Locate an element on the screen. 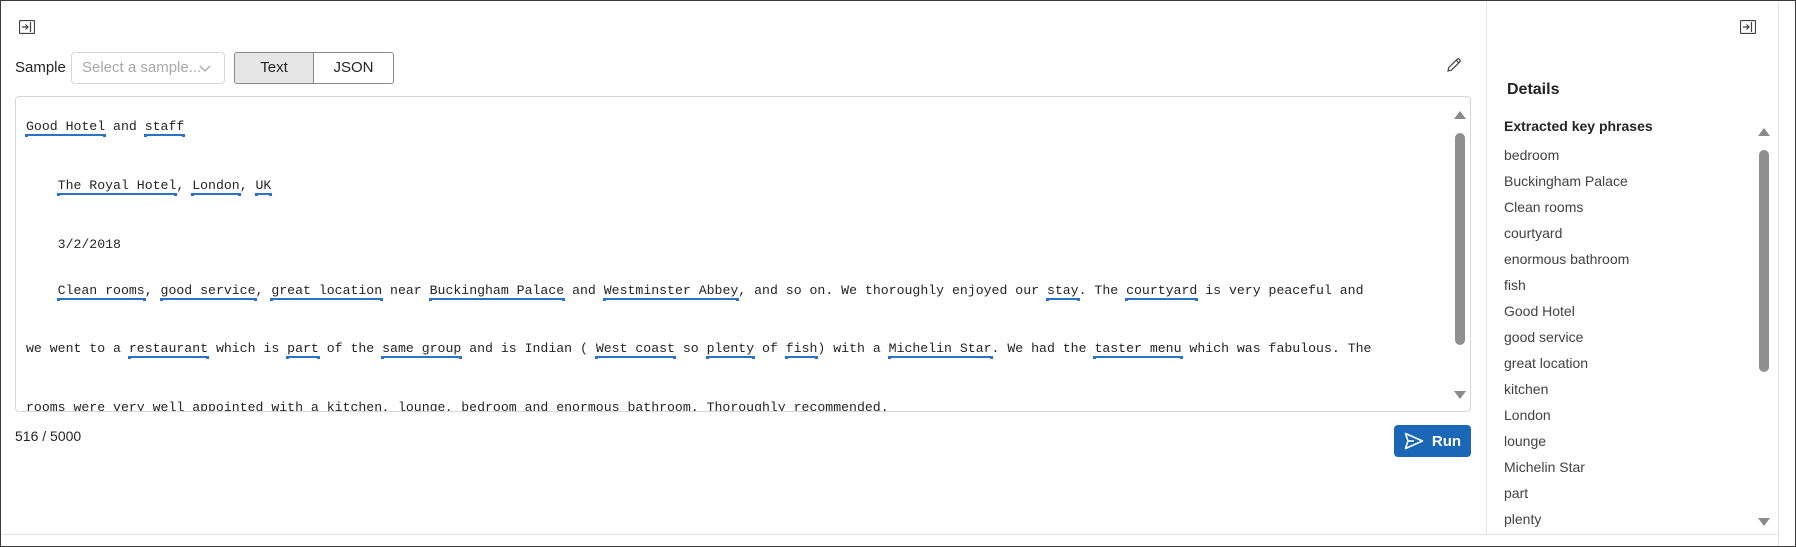  key-phrase-highlight: stay is located at coordinates (1062, 291).